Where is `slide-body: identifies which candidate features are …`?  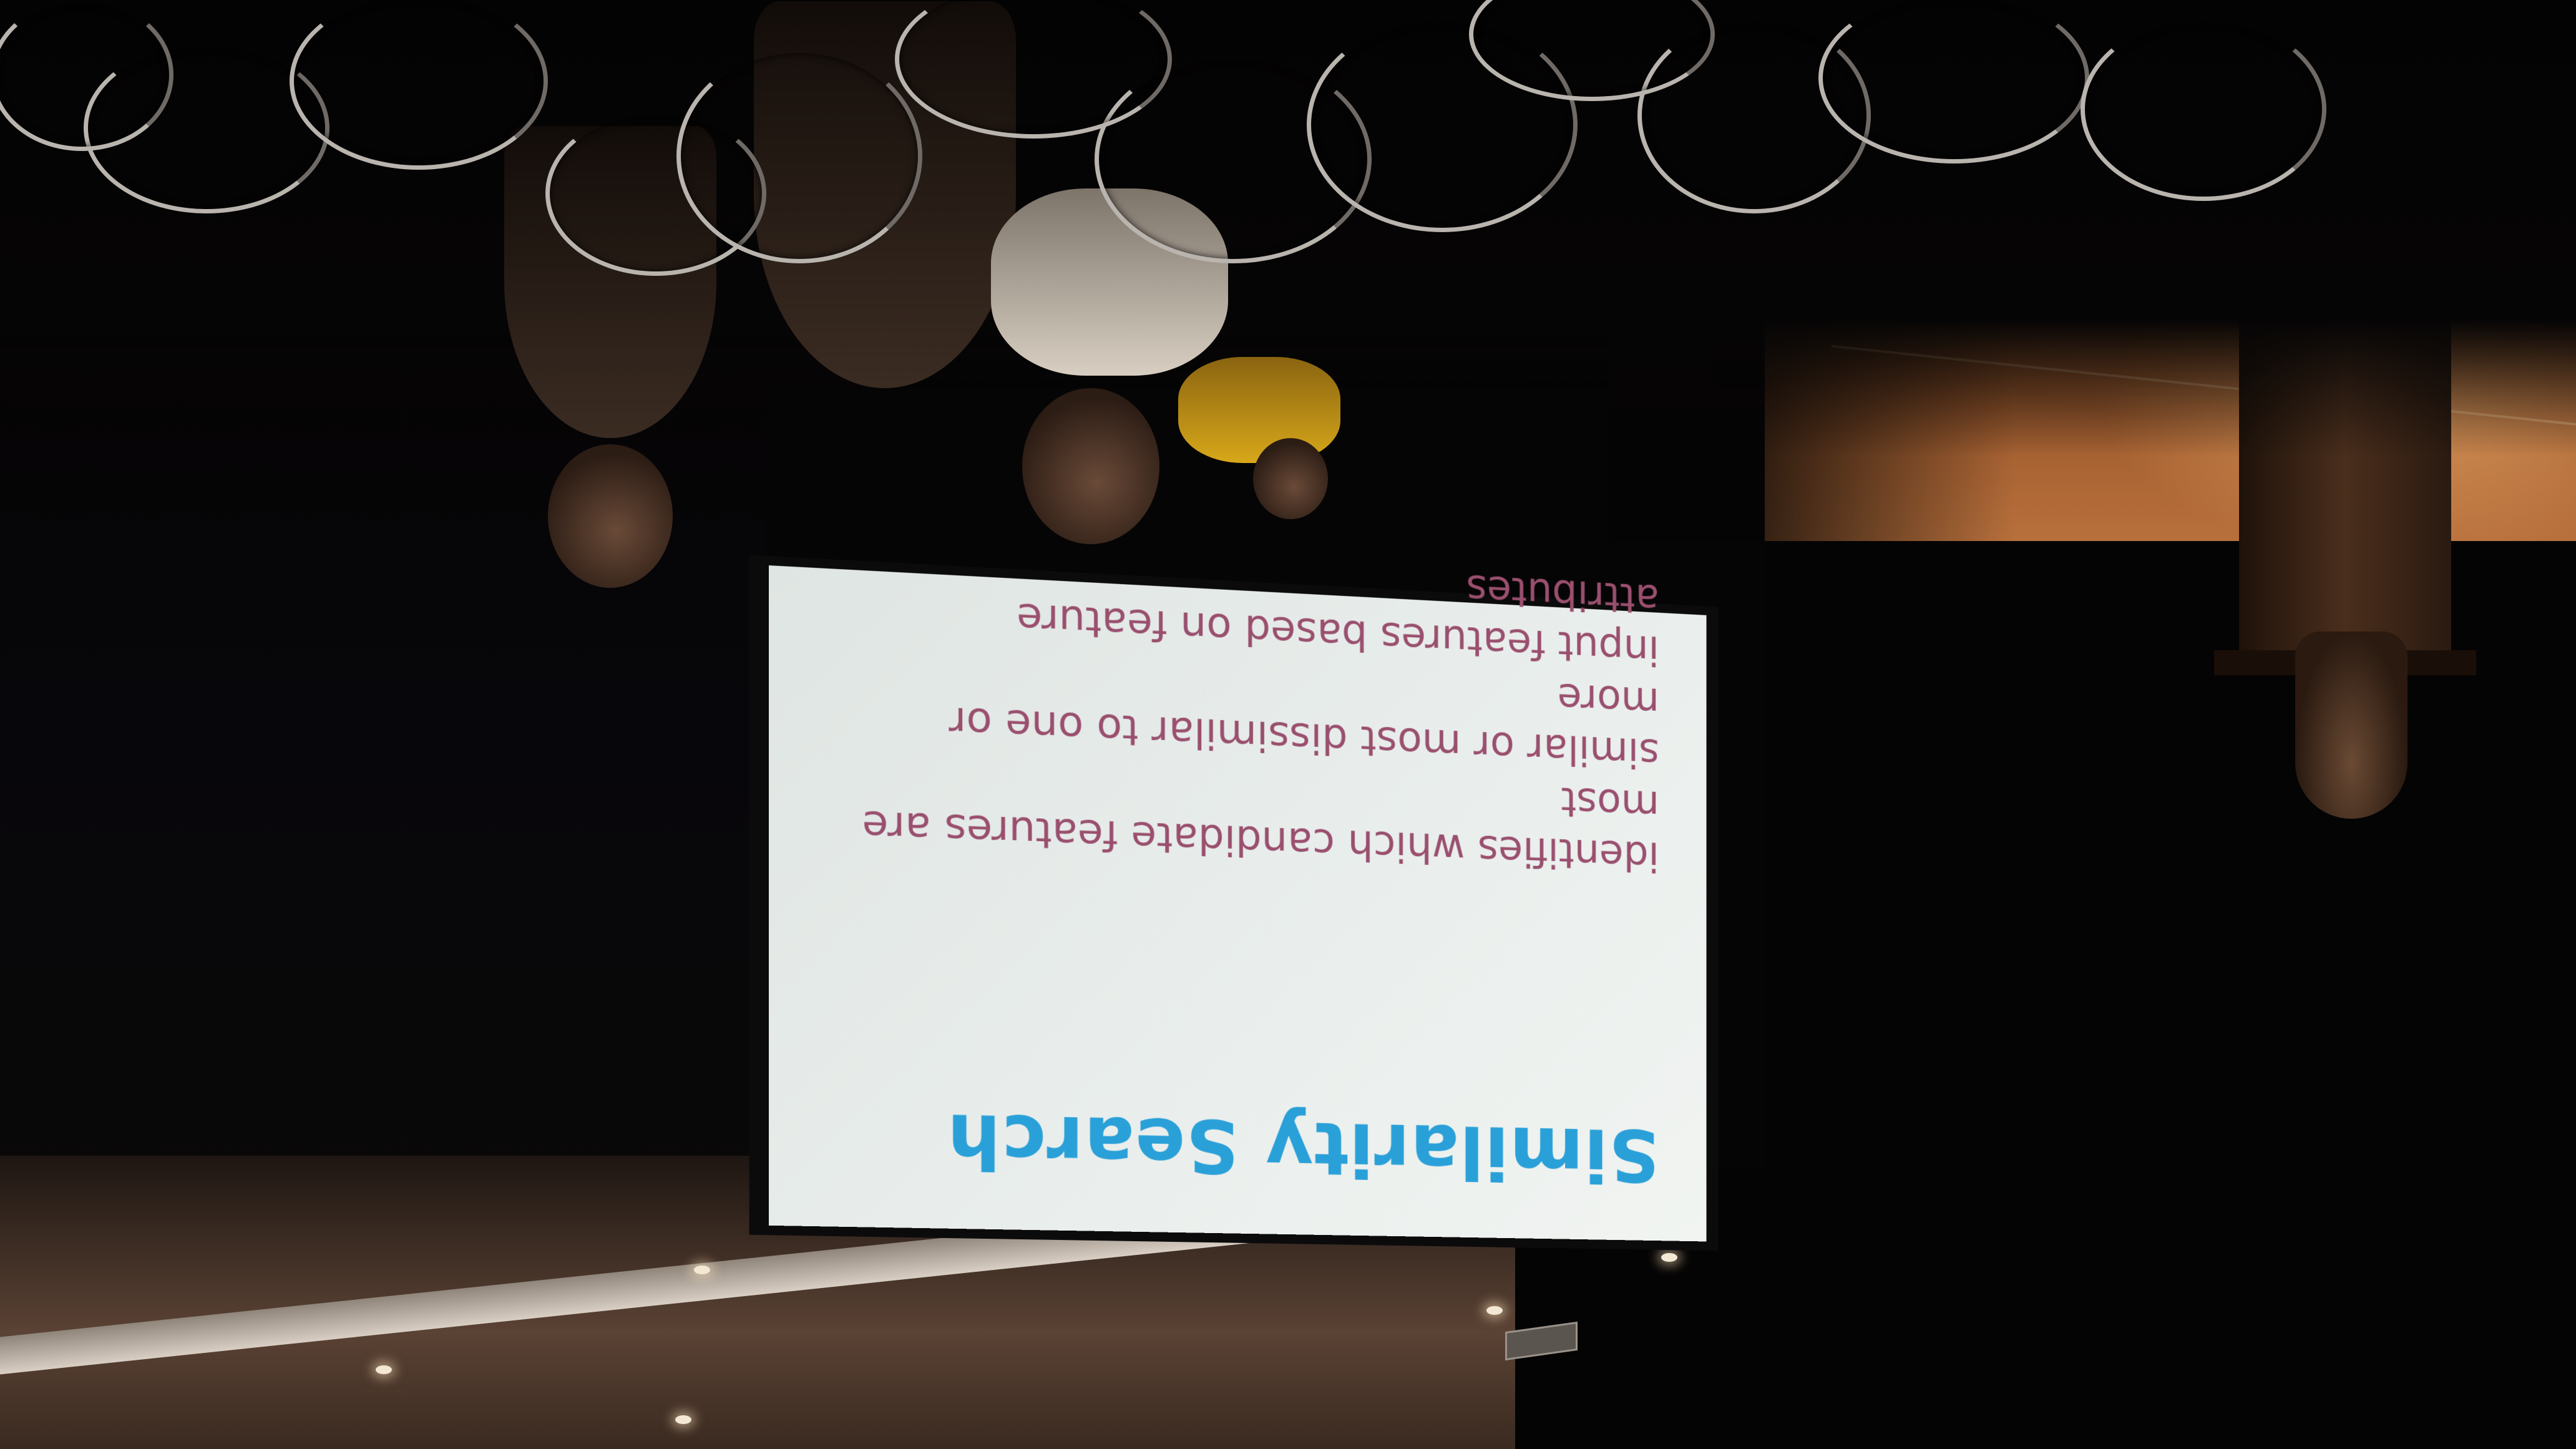 slide-body: identifies which candidate features are … is located at coordinates (1243, 704).